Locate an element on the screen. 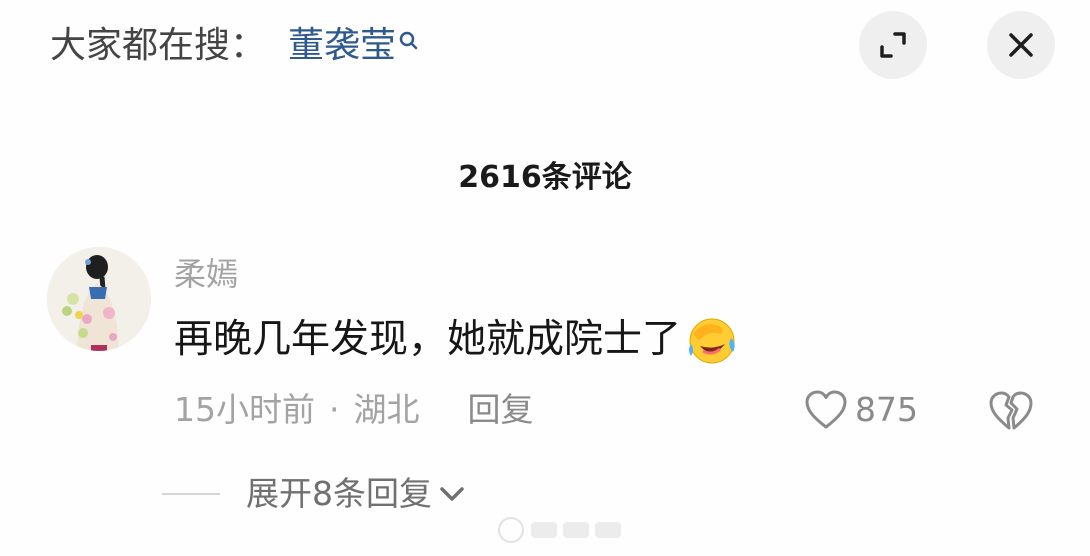 This screenshot has width=1090, height=556. watermark is located at coordinates (560, 530).